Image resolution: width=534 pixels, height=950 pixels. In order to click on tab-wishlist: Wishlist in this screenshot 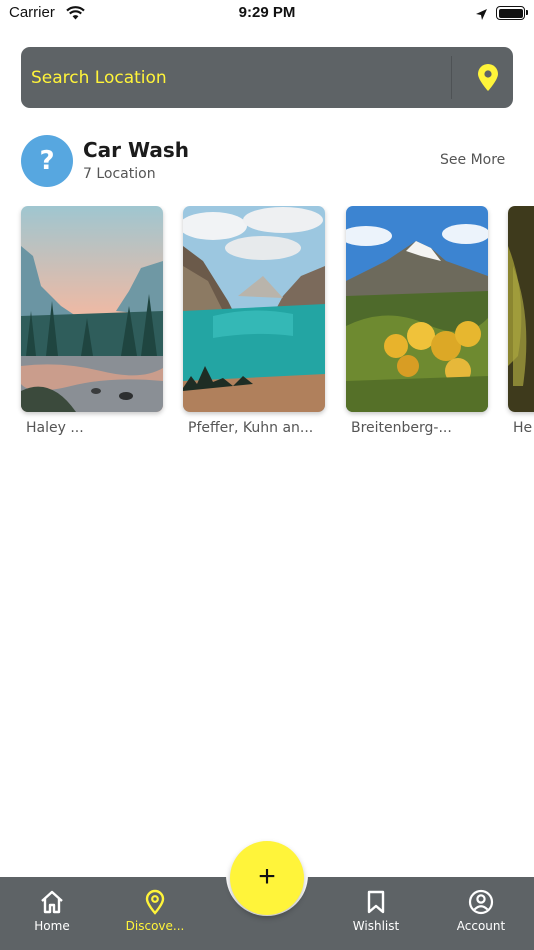, I will do `click(376, 911)`.